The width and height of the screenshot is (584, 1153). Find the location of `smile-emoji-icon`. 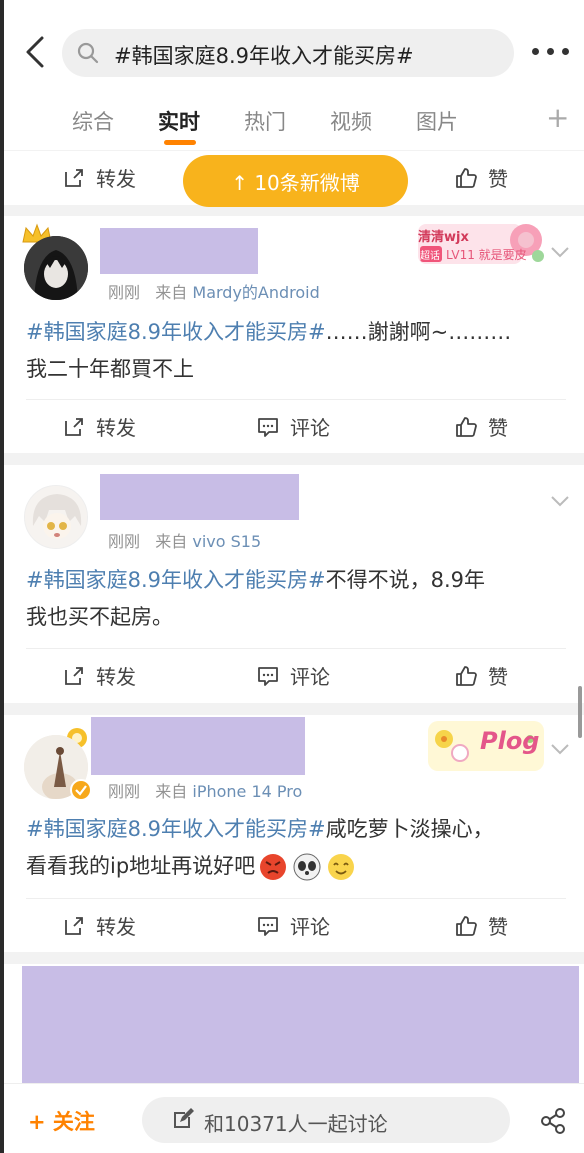

smile-emoji-icon is located at coordinates (341, 866).